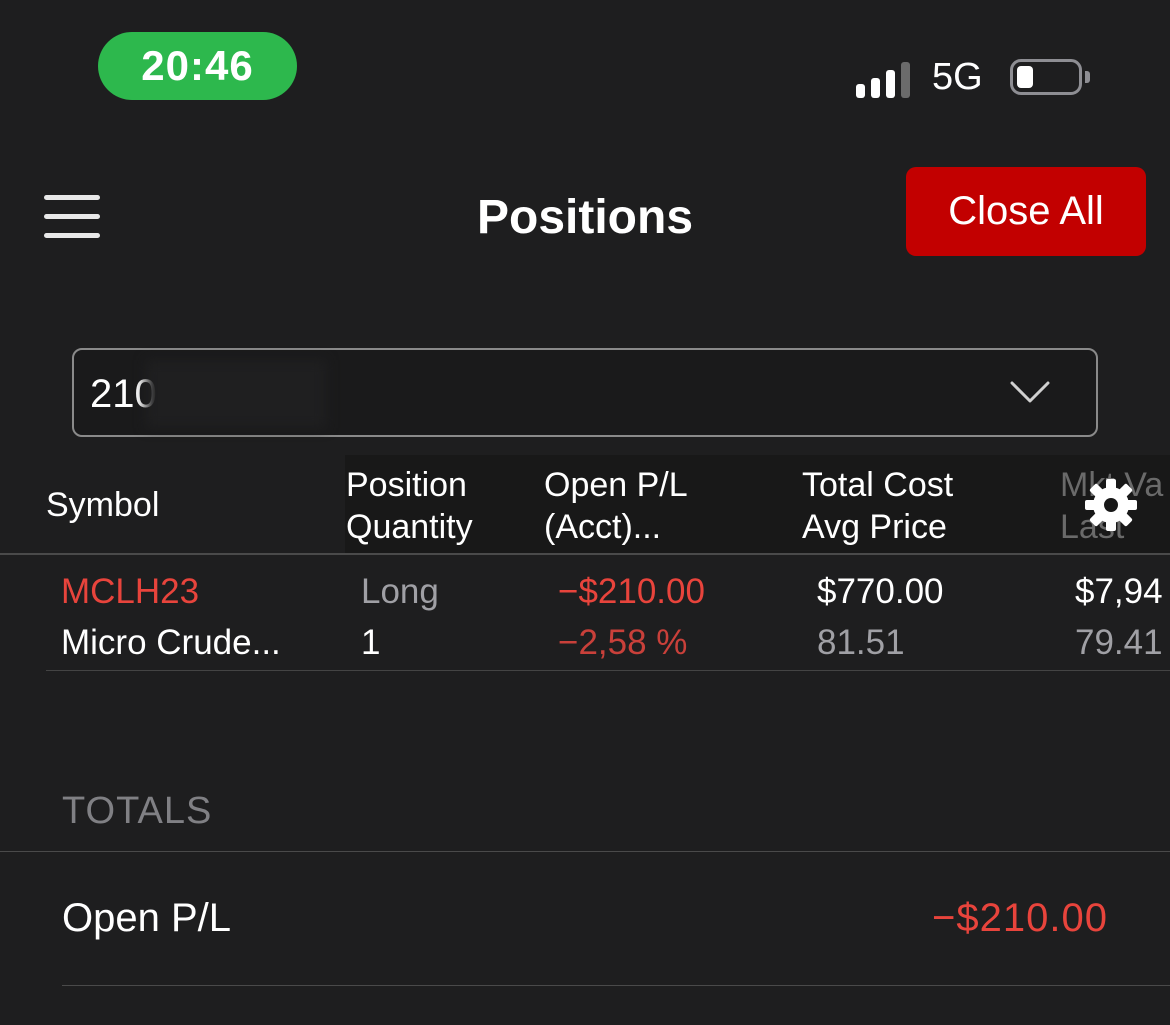 Image resolution: width=1170 pixels, height=1025 pixels. I want to click on totals-bottom-divider, so click(616, 985).